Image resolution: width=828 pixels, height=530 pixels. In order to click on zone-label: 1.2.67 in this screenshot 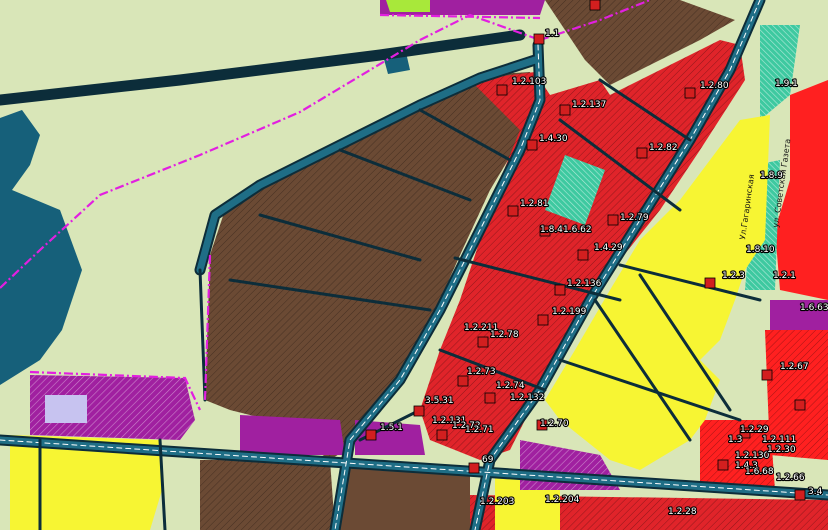, I will do `click(794, 367)`.